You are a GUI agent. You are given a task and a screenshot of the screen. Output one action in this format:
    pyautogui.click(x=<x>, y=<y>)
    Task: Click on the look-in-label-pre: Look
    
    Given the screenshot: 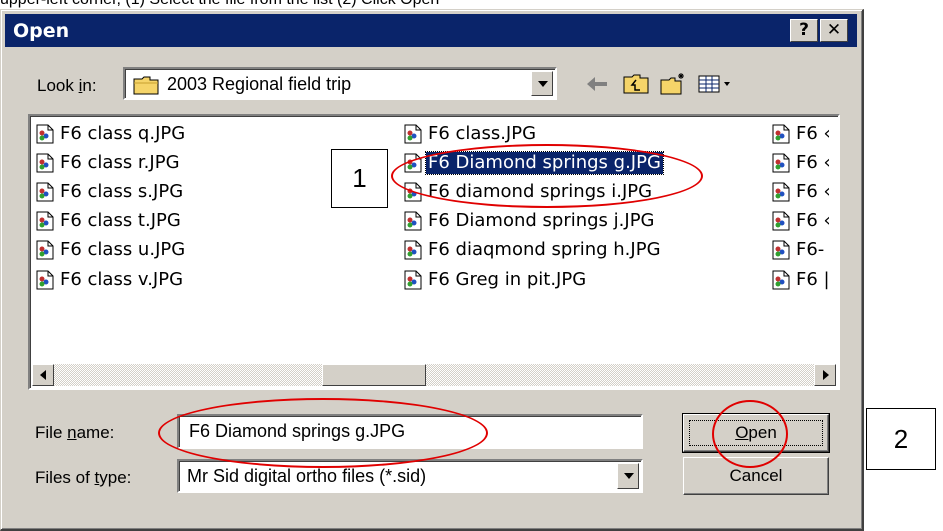 What is the action you would take?
    pyautogui.click(x=58, y=85)
    